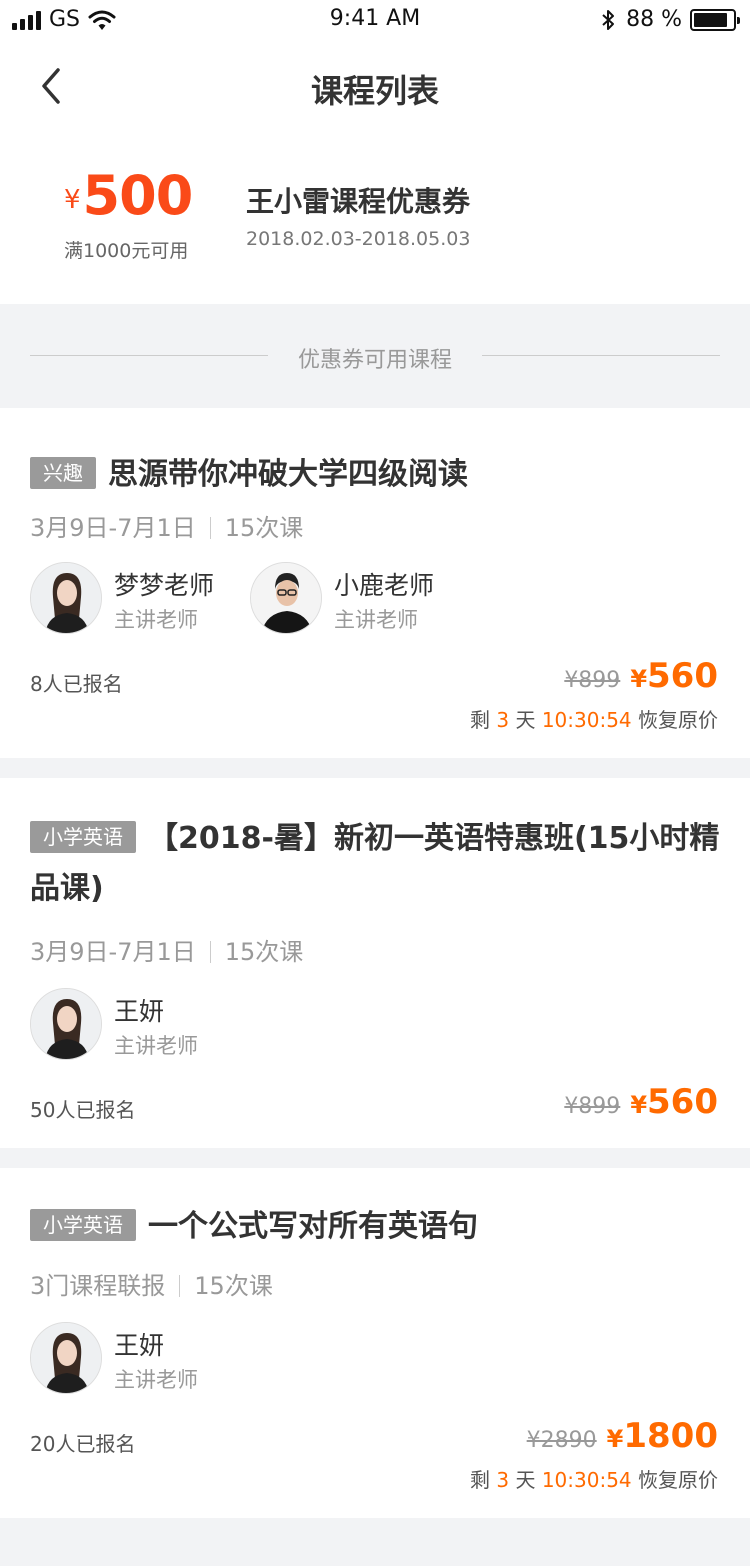 Image resolution: width=750 pixels, height=1566 pixels. I want to click on battery-percent: 88 %, so click(654, 19).